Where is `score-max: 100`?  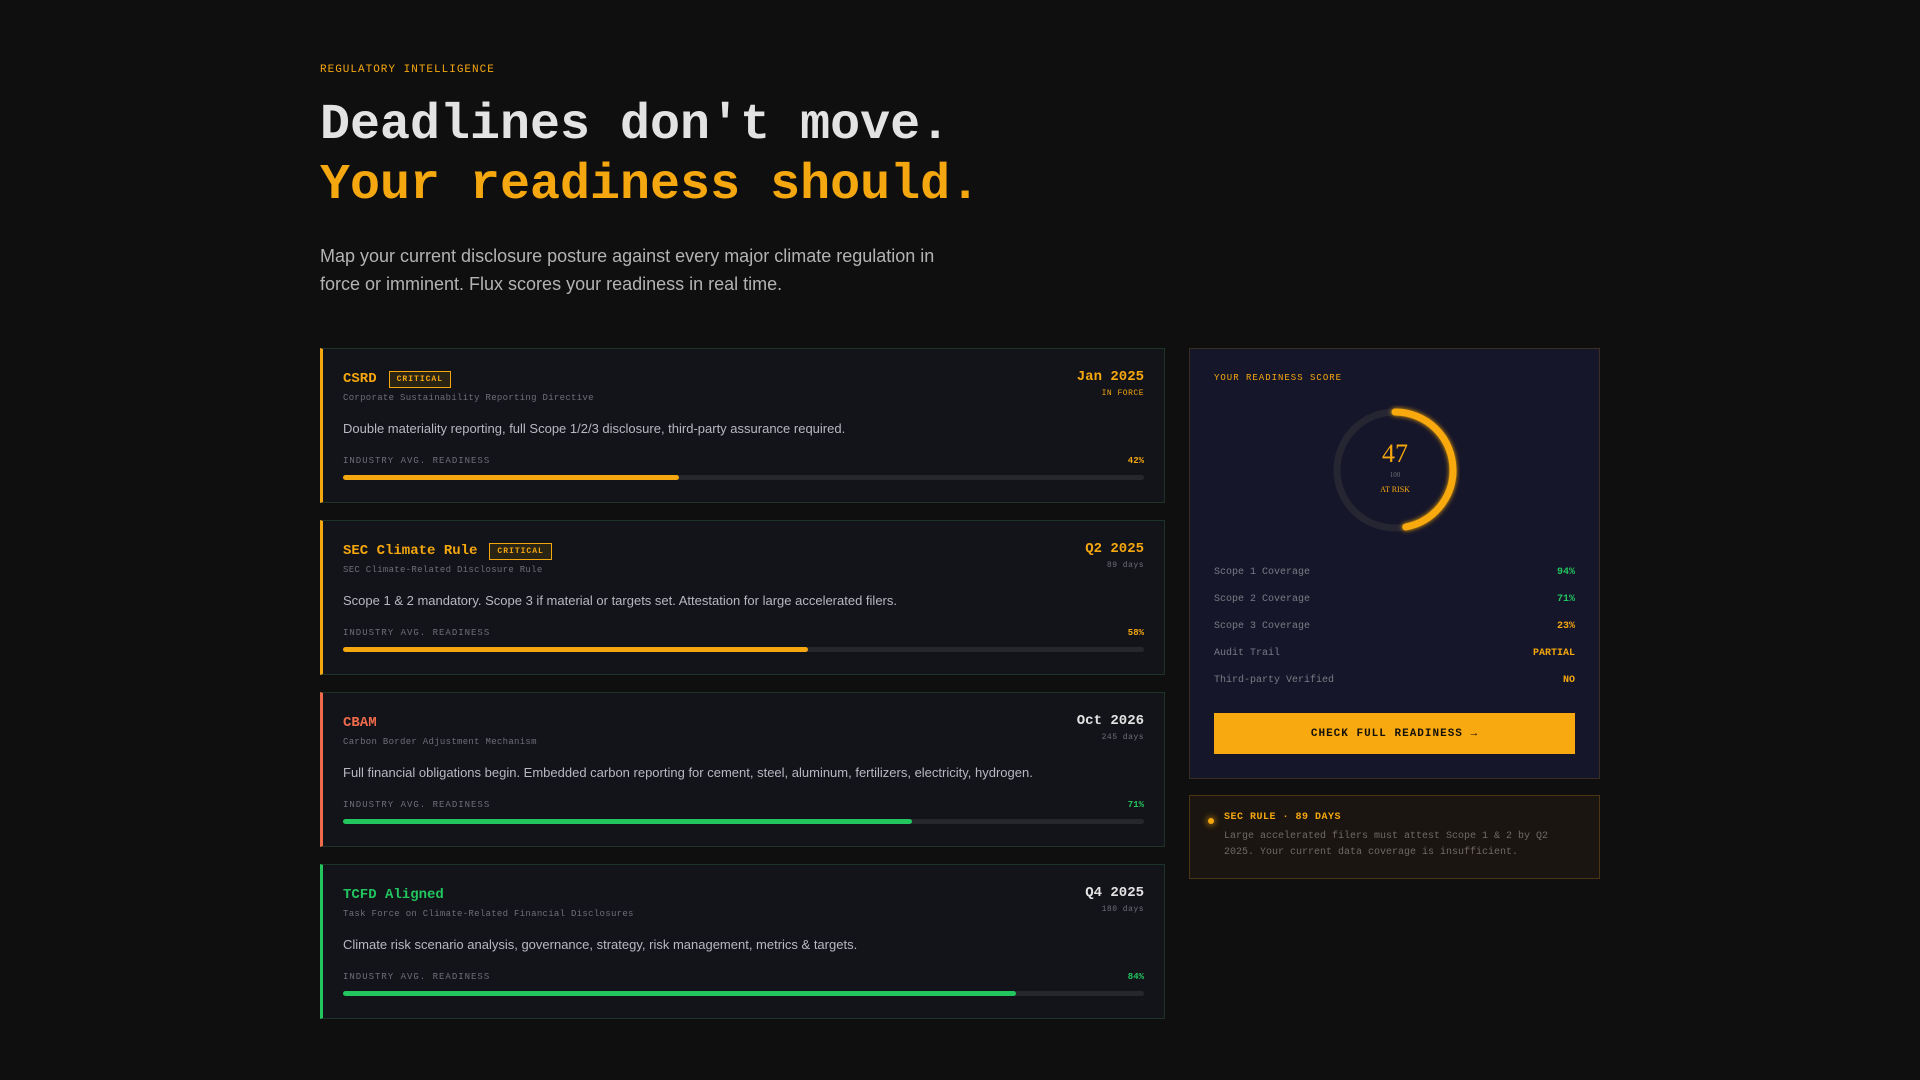 score-max: 100 is located at coordinates (1395, 475).